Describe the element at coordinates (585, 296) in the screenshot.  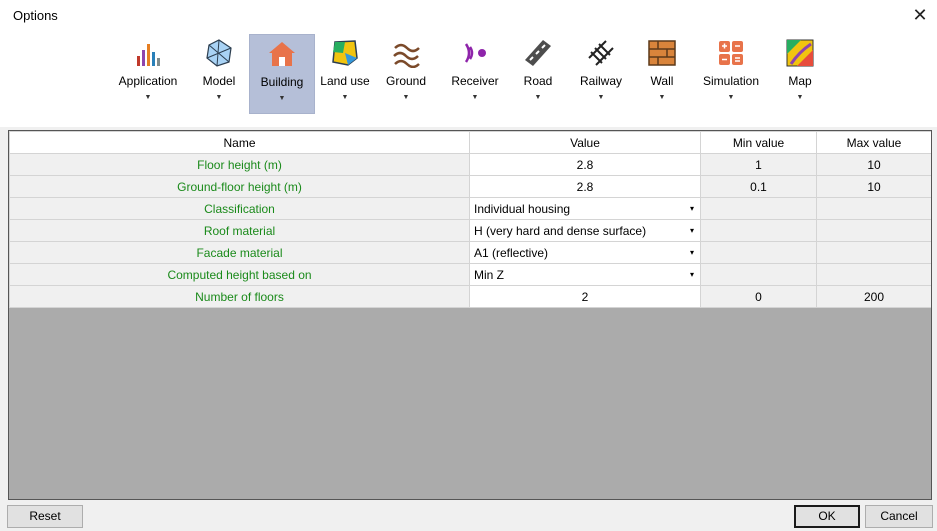
I see `value-field: 2` at that location.